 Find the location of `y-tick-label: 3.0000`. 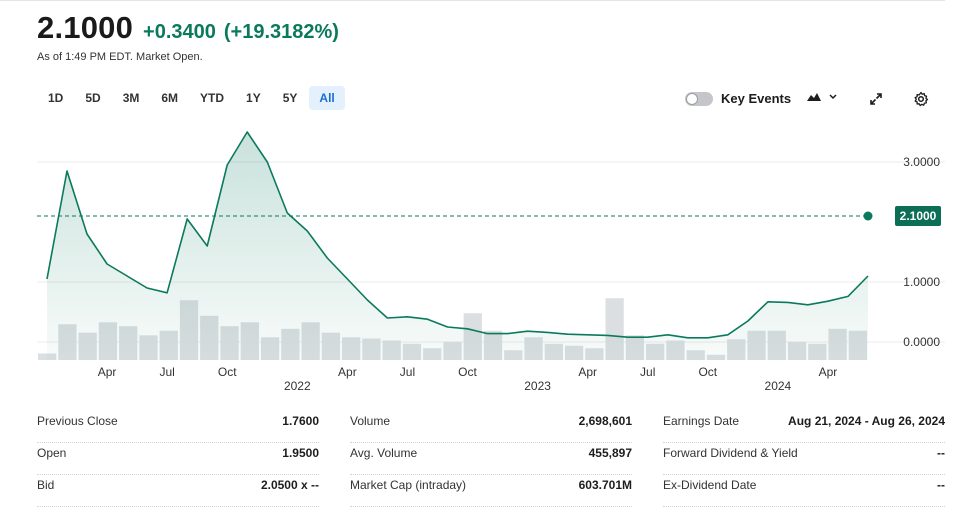

y-tick-label: 3.0000 is located at coordinates (921, 162).